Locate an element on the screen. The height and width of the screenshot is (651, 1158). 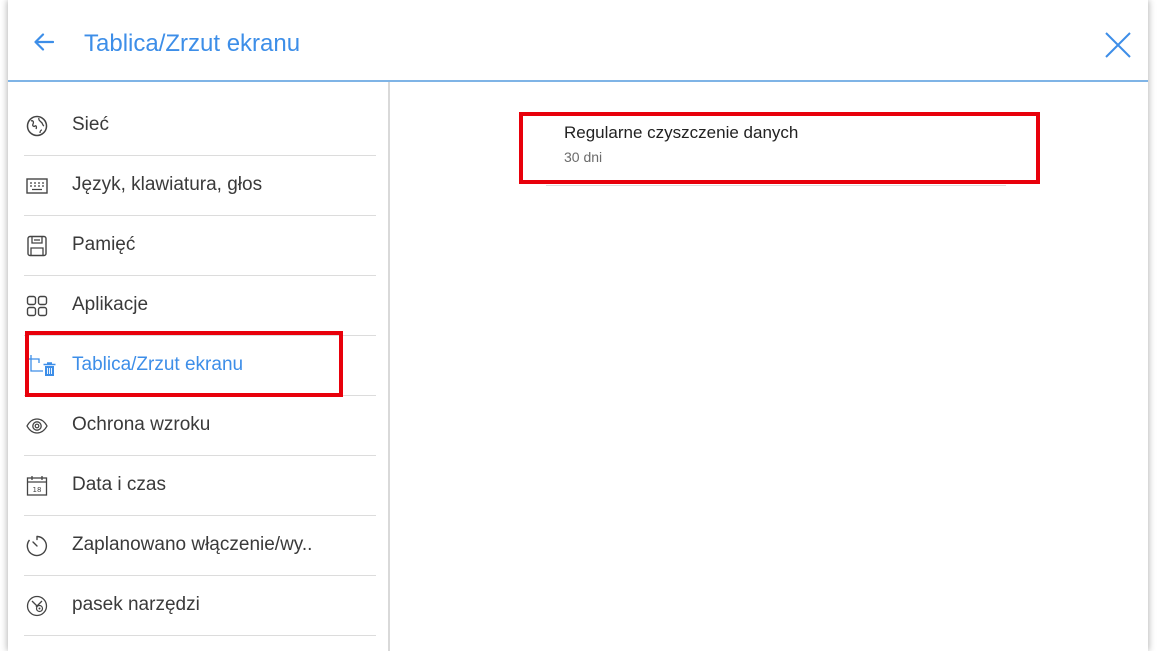
sidebar-item-jezyk: Język, klawiatura, głos is located at coordinates (200, 186).